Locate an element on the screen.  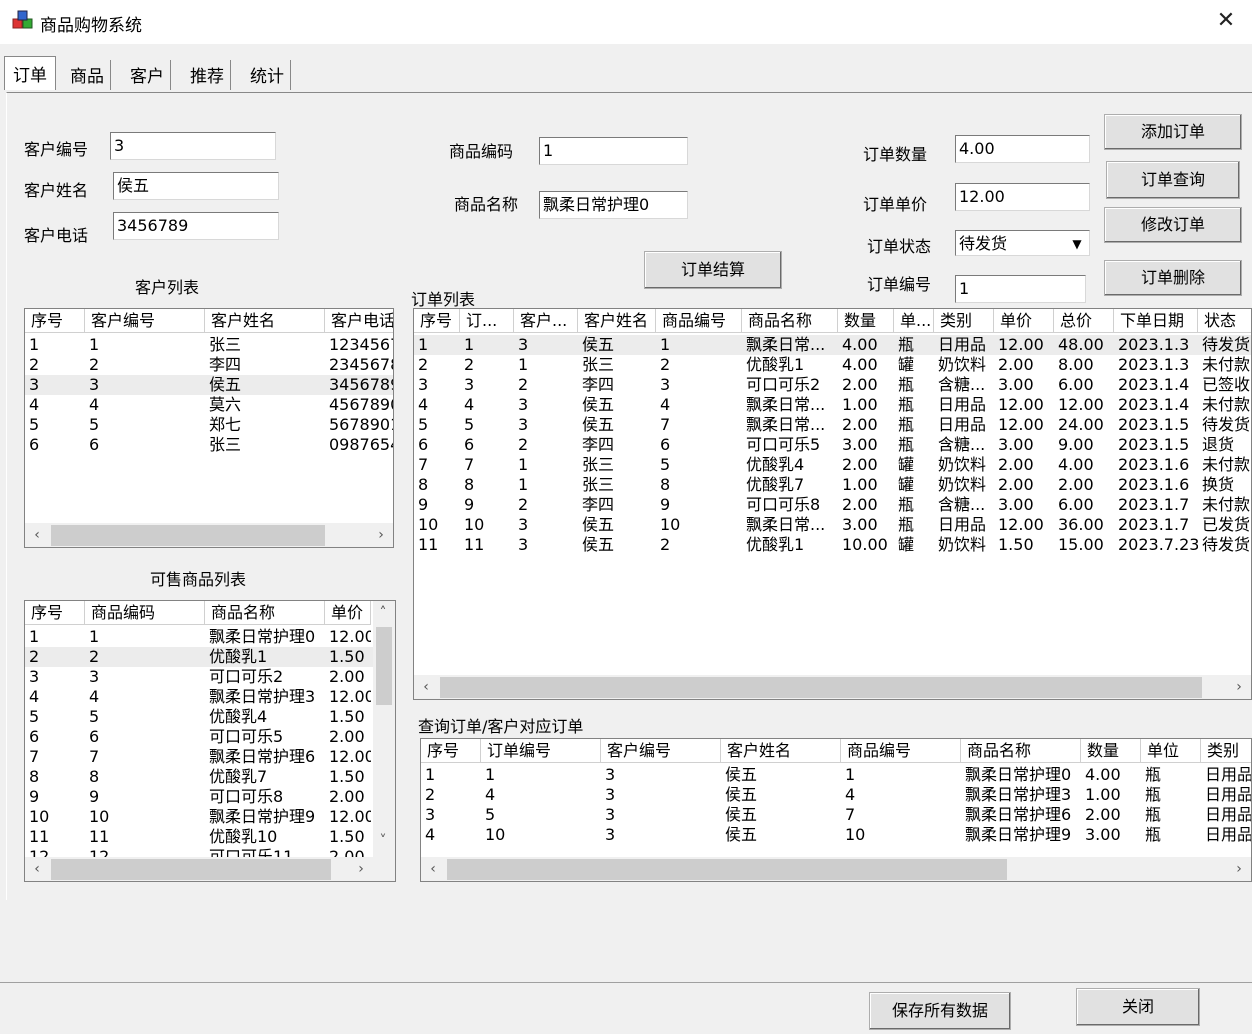
table-row: 6 6 2 李四 6 可口可乐5 3.00 瓶 含糖... 3.00 9.00 2023.1.5 退货 is located at coordinates (832, 445).